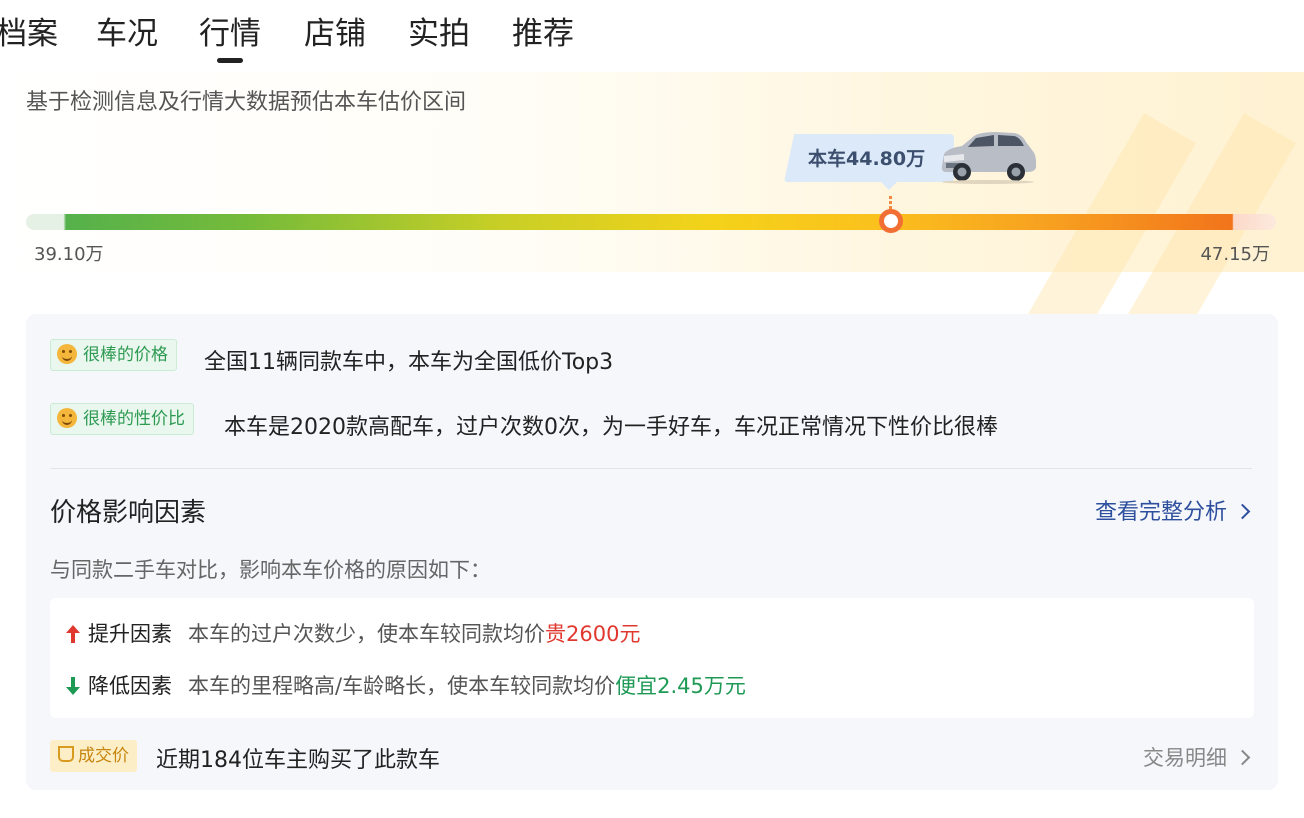 This screenshot has width=1304, height=818. What do you see at coordinates (128, 513) in the screenshot?
I see `price-factors-title: 价格影响因素` at bounding box center [128, 513].